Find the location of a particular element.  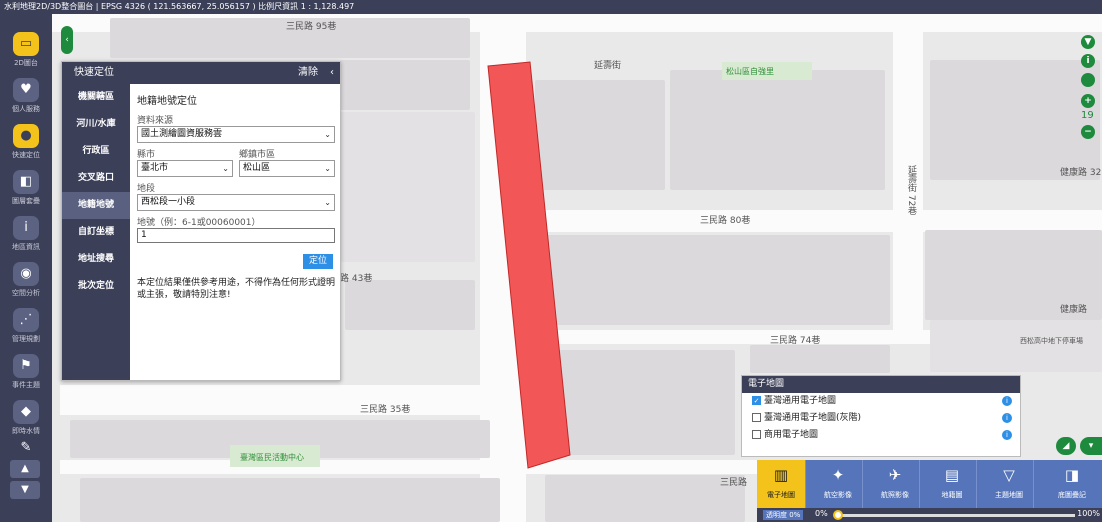

locate-tabs: 機關轄區 河川/水庫 行政區 交叉路口 地籍地號 自訂坐標 地址搜尋 批次定位 is located at coordinates (96, 232).